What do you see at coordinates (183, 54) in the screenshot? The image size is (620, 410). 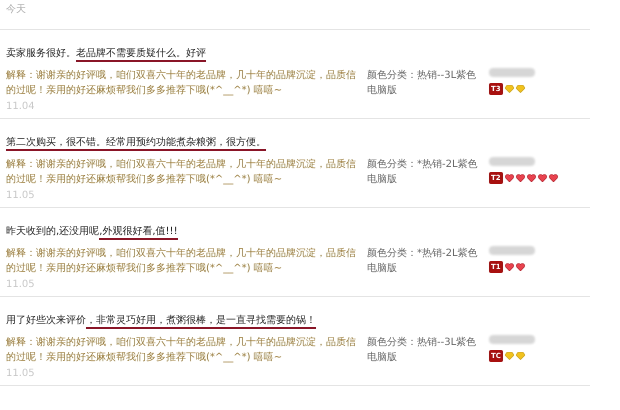 I see `review-text: 卖家服务很好。老品牌不需要质疑什么。好评` at bounding box center [183, 54].